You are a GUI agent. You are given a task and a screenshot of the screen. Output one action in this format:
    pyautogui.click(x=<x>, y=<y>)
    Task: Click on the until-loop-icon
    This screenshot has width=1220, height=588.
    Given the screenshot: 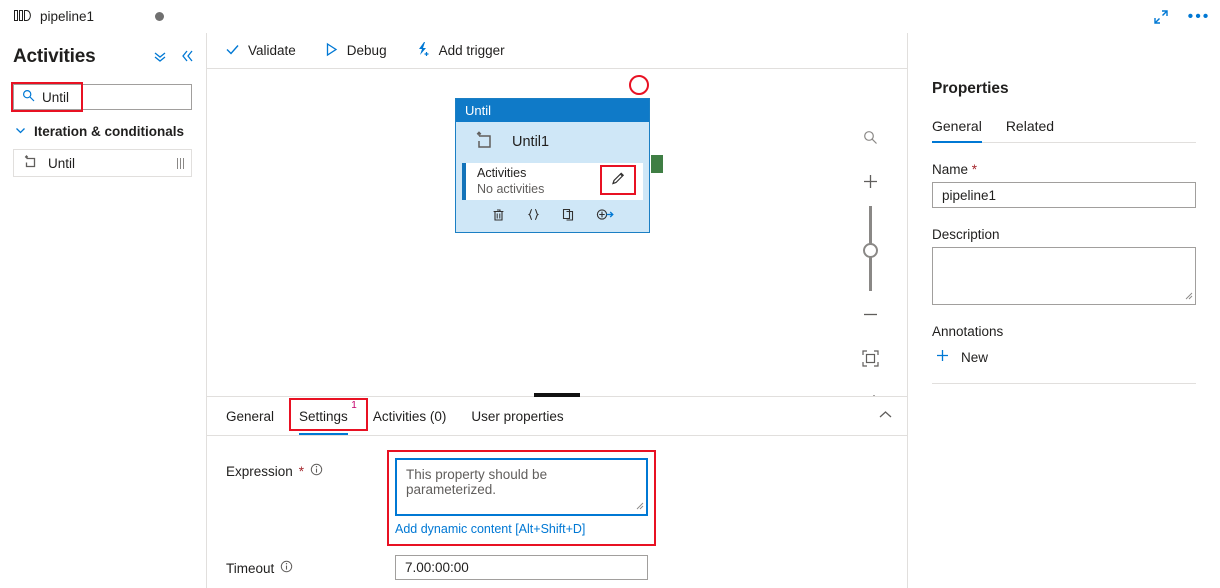 What is the action you would take?
    pyautogui.click(x=484, y=142)
    